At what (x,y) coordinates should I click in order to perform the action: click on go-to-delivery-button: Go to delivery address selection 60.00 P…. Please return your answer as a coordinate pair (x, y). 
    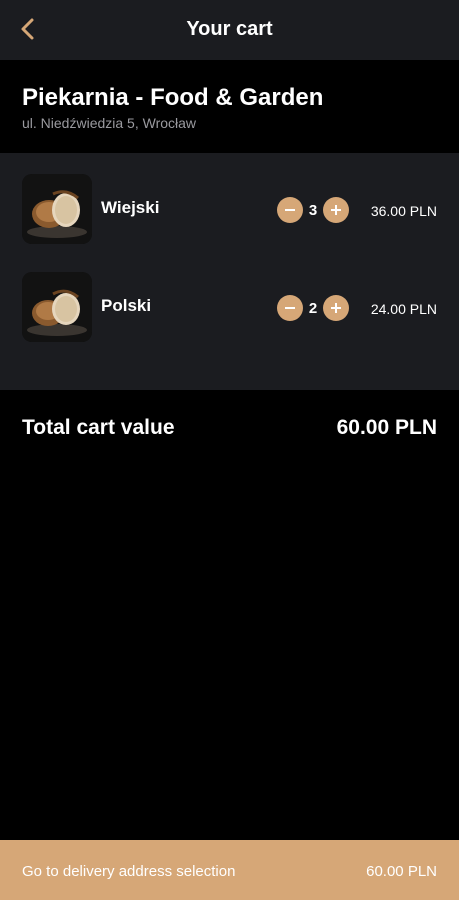
    Looking at the image, I should click on (229, 870).